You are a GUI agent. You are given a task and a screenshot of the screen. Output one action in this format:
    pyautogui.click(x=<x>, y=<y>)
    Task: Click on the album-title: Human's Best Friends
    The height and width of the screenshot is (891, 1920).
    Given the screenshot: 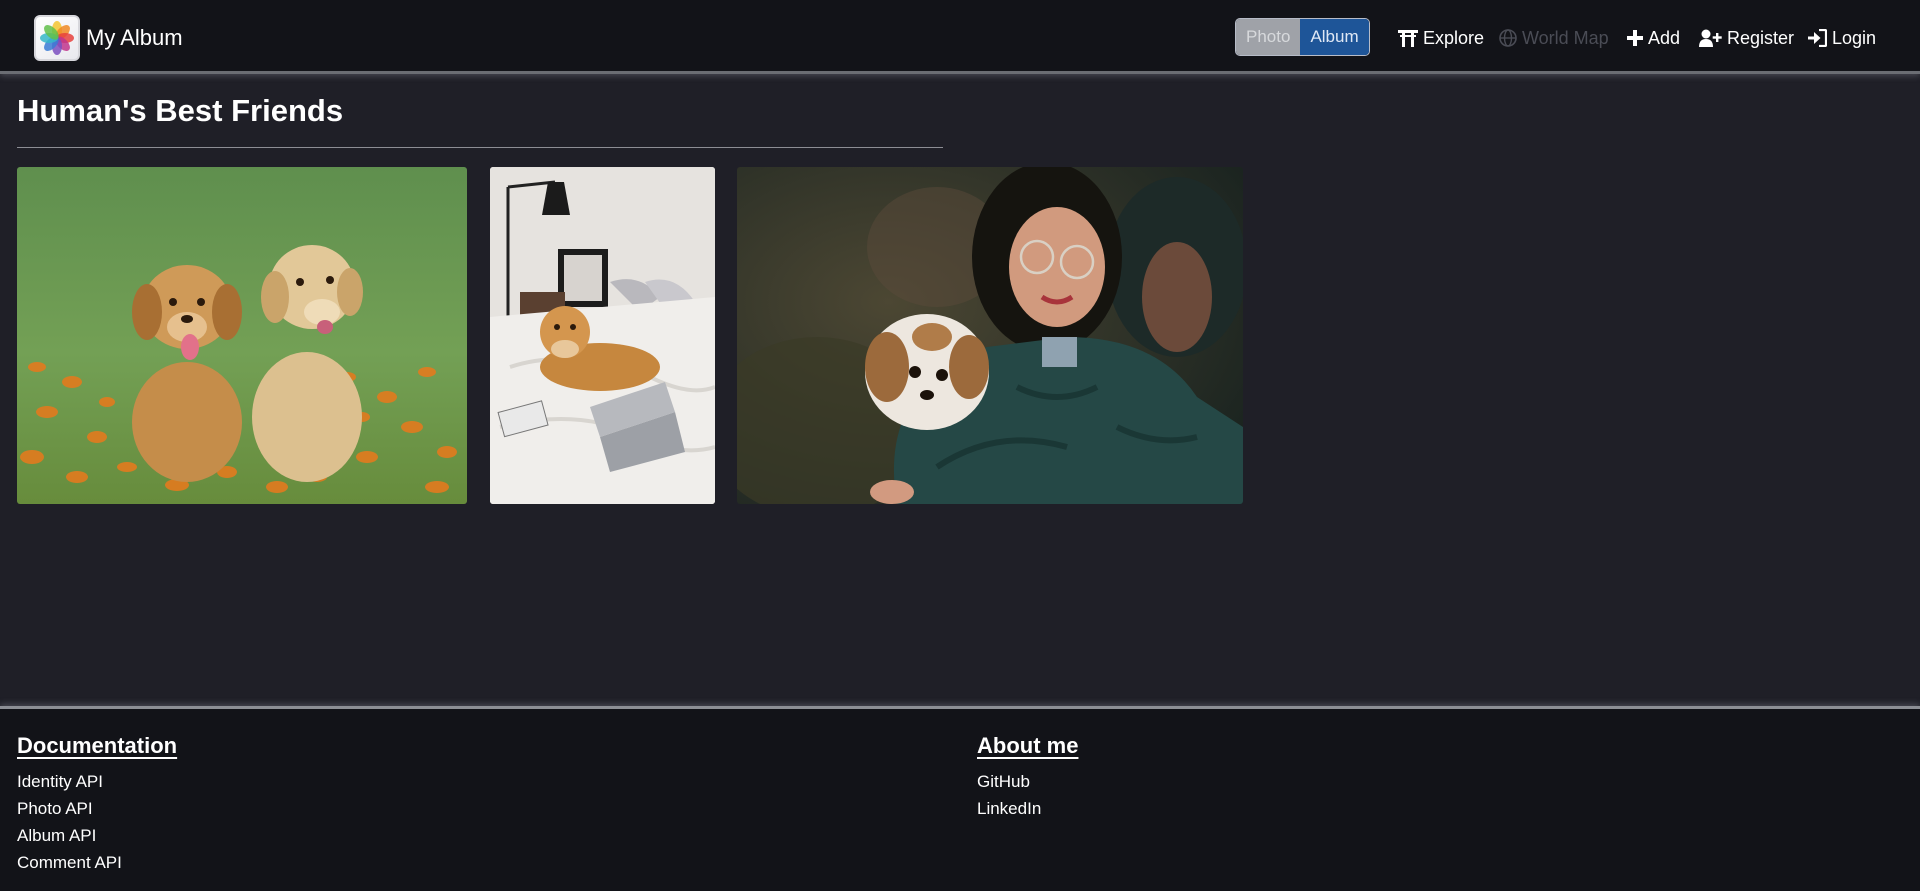 What is the action you would take?
    pyautogui.click(x=180, y=110)
    